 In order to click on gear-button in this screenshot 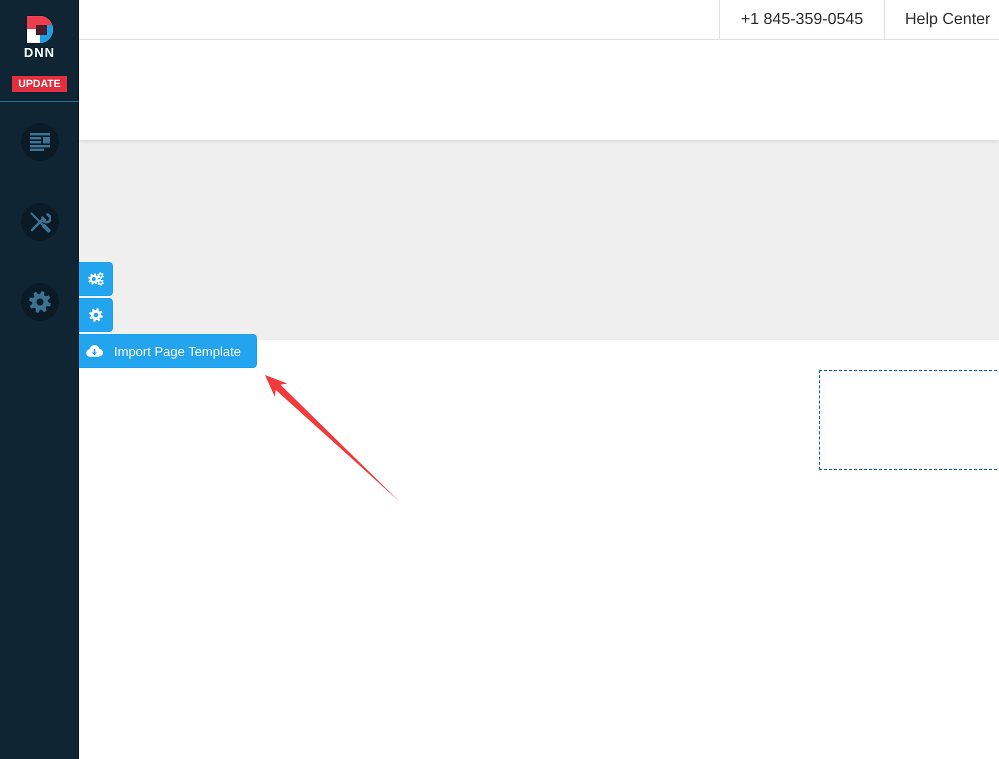, I will do `click(96, 315)`.